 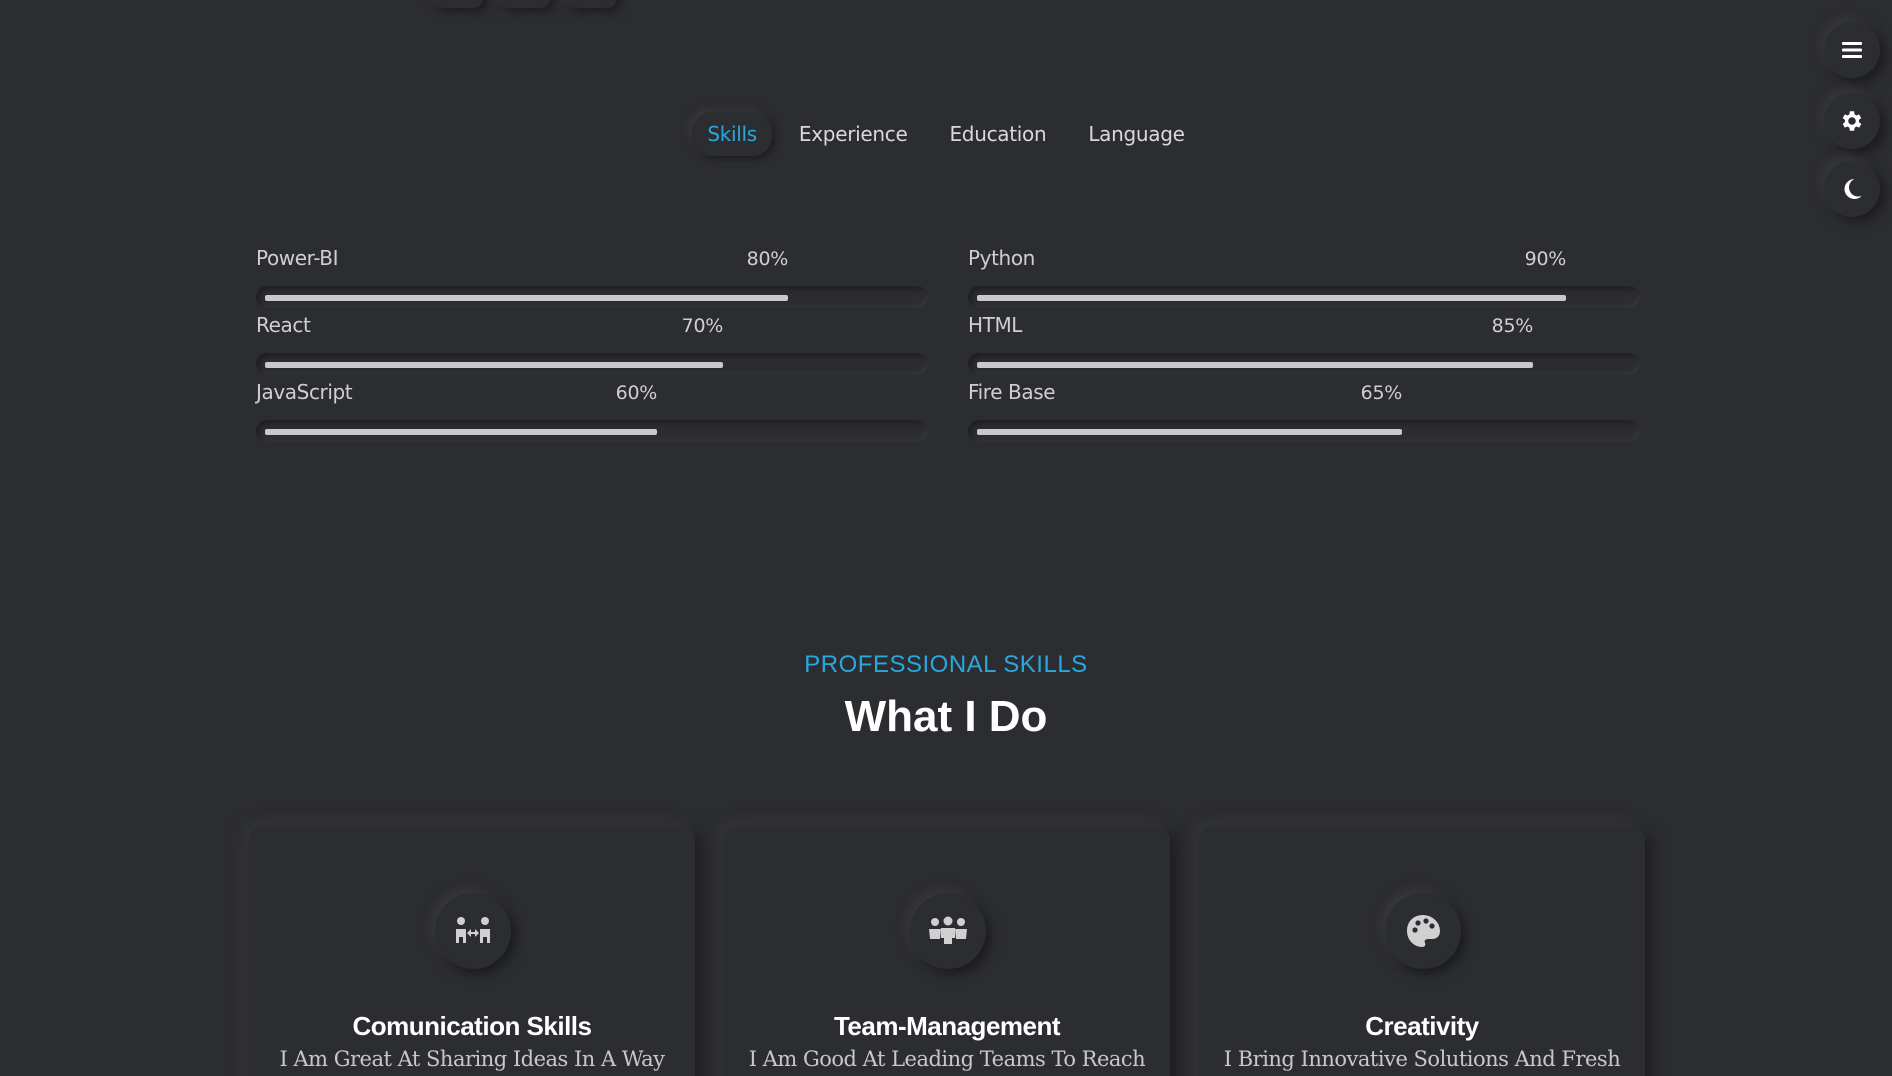 I want to click on menu-button, so click(x=1852, y=50).